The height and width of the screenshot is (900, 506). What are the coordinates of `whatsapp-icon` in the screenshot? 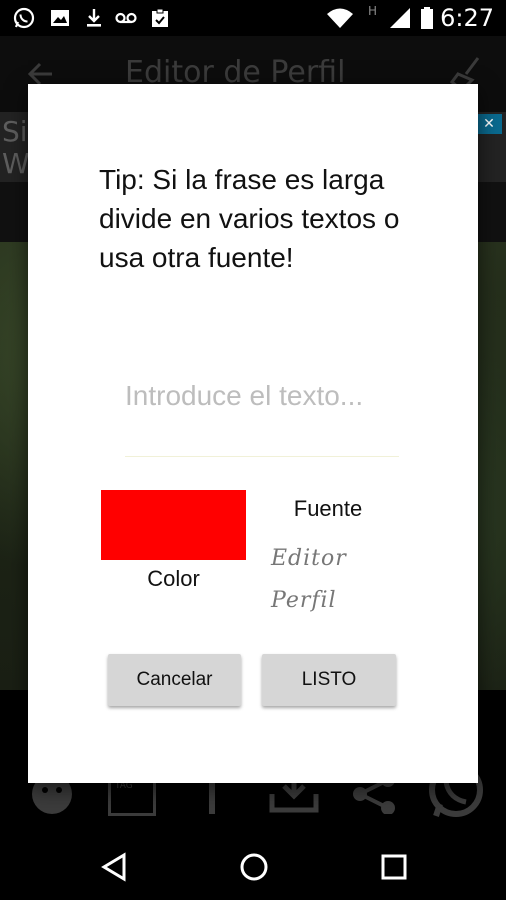 It's located at (24, 18).